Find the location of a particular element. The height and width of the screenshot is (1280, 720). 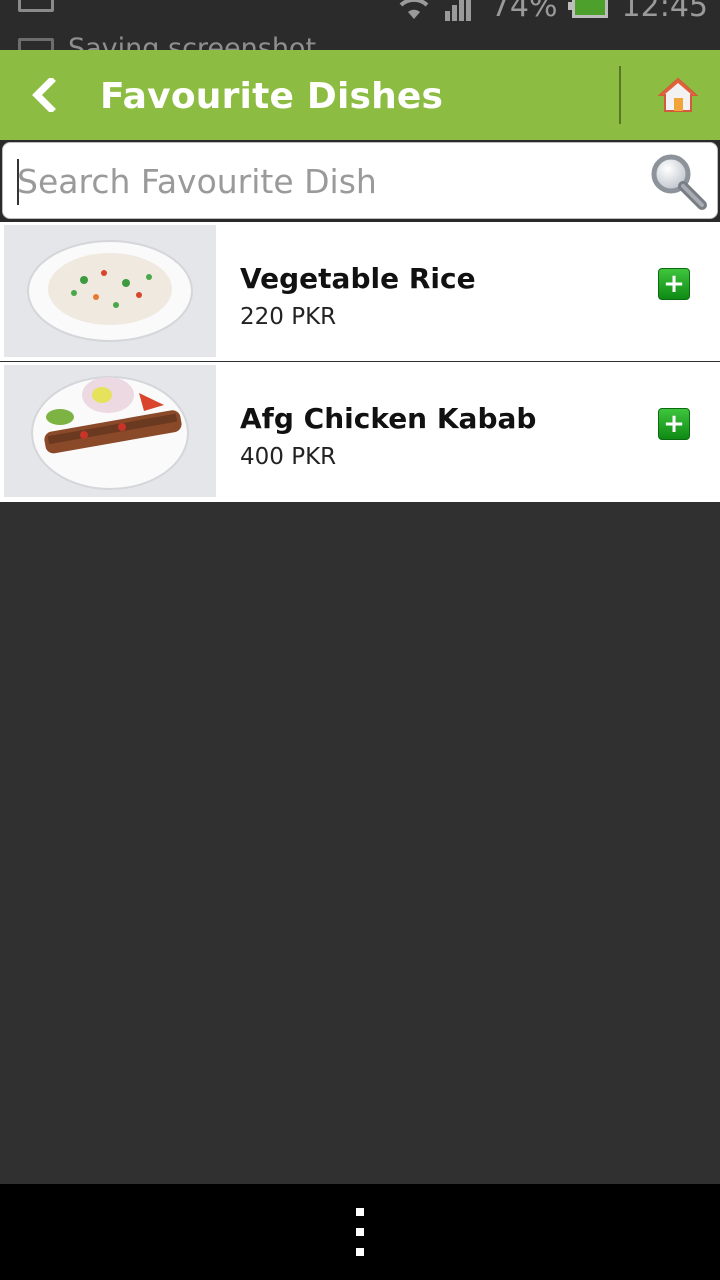

back-button is located at coordinates (44, 95).